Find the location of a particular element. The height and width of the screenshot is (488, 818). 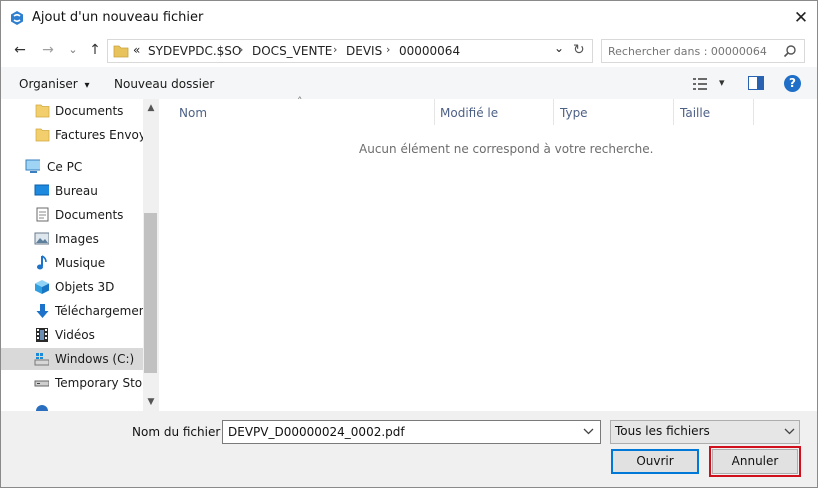

command-bar: Organiser ▾ Nouveau dossier ▾ ? is located at coordinates (409, 83).